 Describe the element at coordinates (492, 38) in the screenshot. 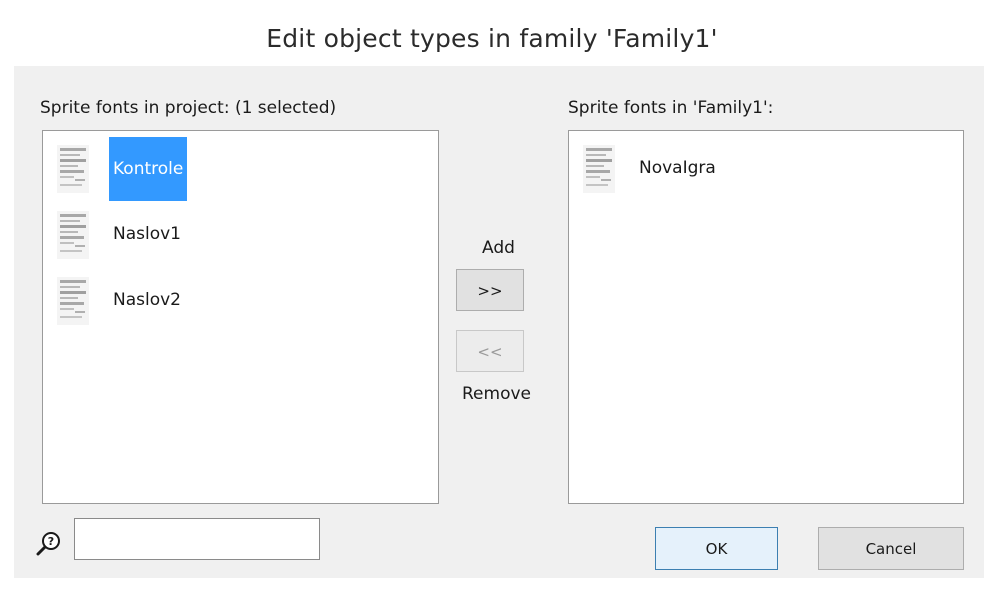

I see `window-title: Edit object types in family 'Family1'` at that location.